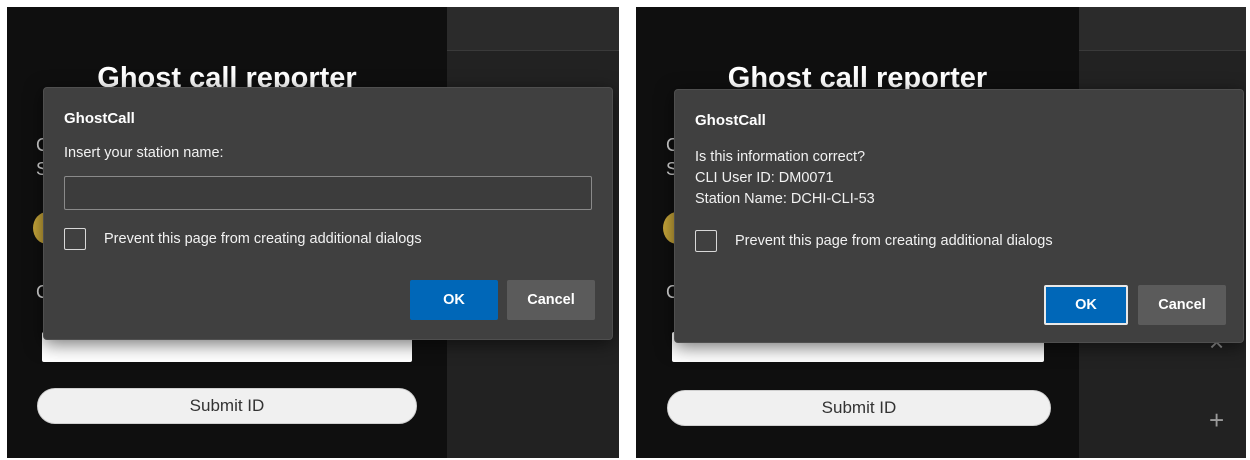  Describe the element at coordinates (780, 157) in the screenshot. I see `dialog-message-line: Is this information correct?` at that location.